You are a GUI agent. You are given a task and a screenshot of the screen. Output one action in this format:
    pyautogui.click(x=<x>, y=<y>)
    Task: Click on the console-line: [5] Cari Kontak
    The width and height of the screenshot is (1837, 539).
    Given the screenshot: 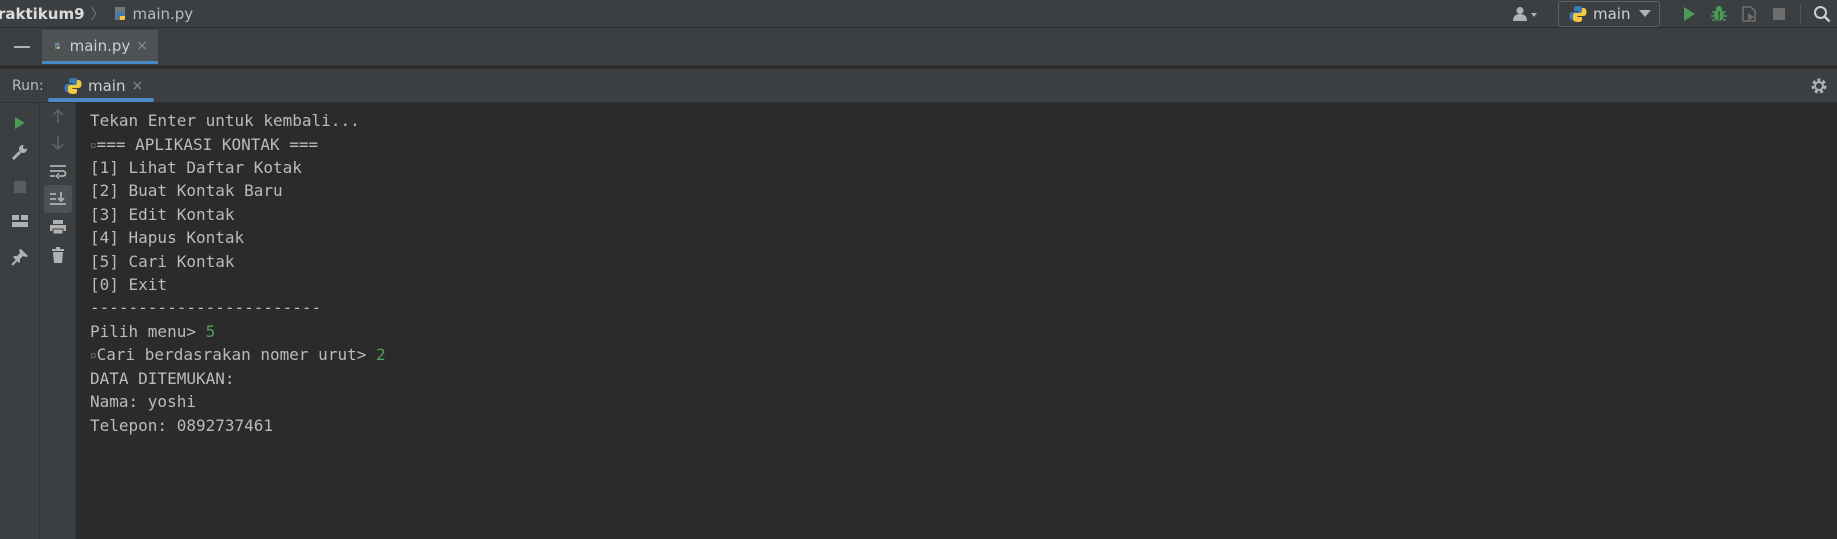 What is the action you would take?
    pyautogui.click(x=162, y=262)
    